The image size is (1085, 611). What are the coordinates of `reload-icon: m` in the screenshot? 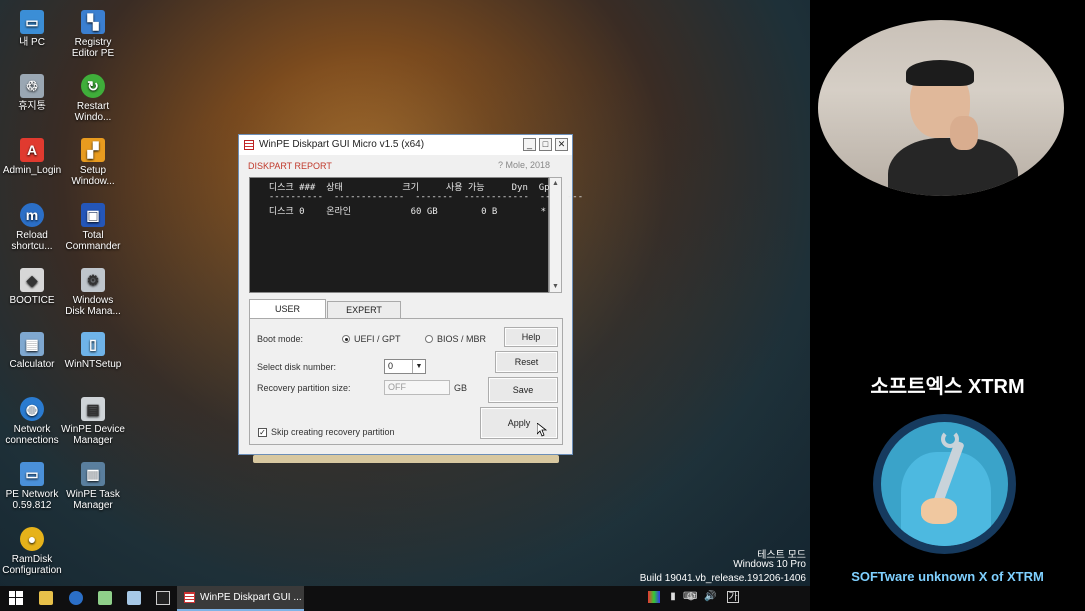 It's located at (32, 215).